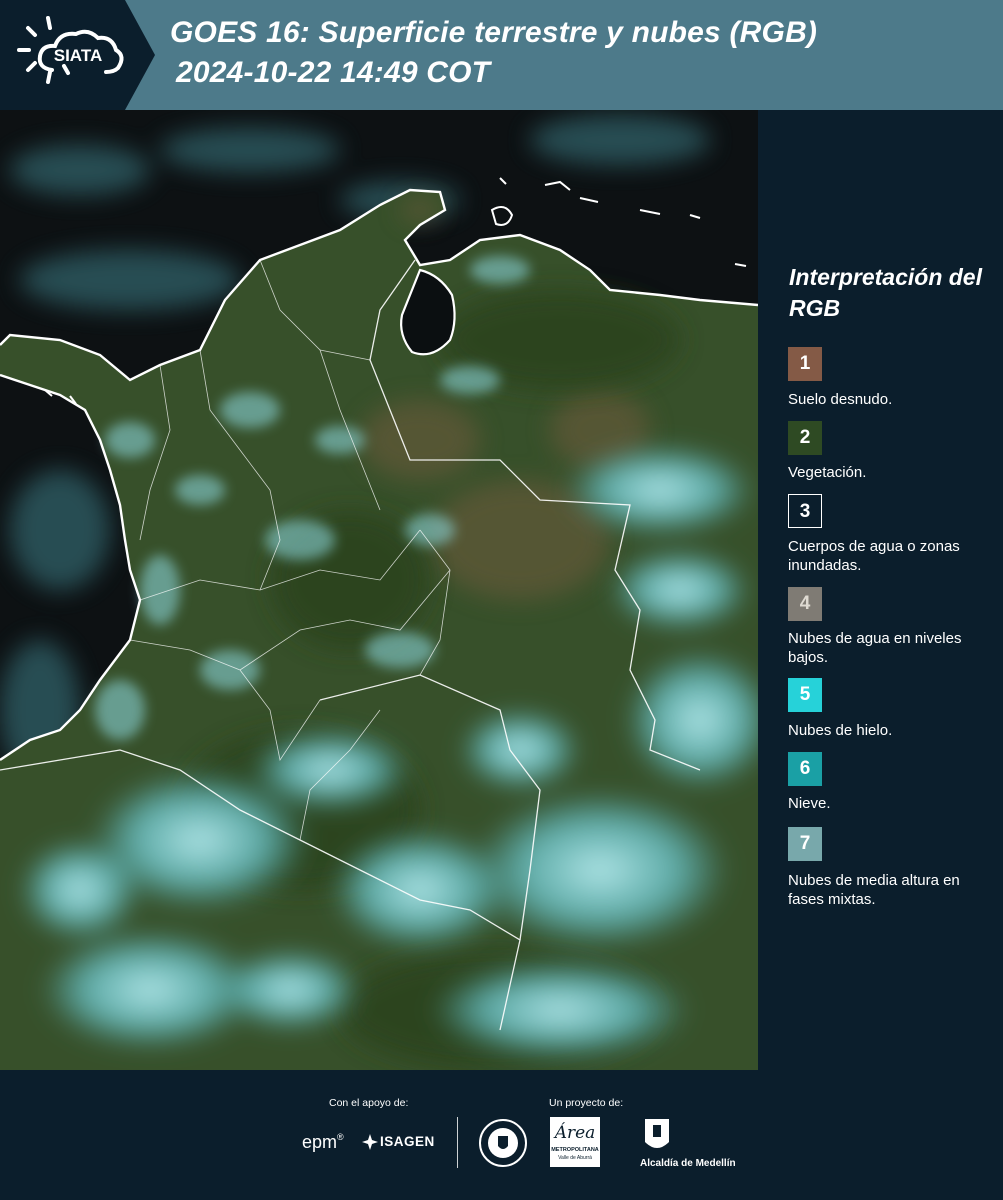 This screenshot has width=1003, height=1200. I want to click on legend-swatch-number: 7, so click(805, 843).